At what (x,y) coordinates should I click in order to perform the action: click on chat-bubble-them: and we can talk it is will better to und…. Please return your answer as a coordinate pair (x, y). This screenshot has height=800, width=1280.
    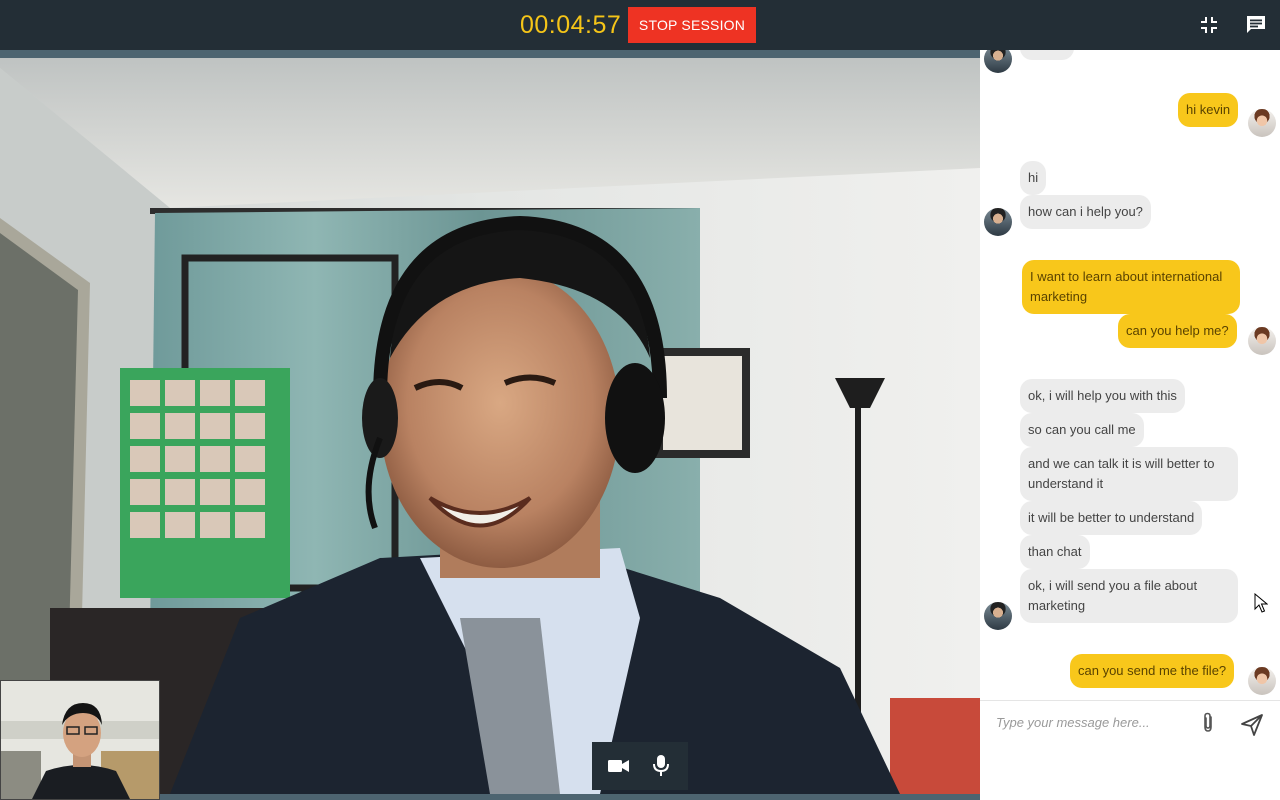
    Looking at the image, I should click on (1129, 474).